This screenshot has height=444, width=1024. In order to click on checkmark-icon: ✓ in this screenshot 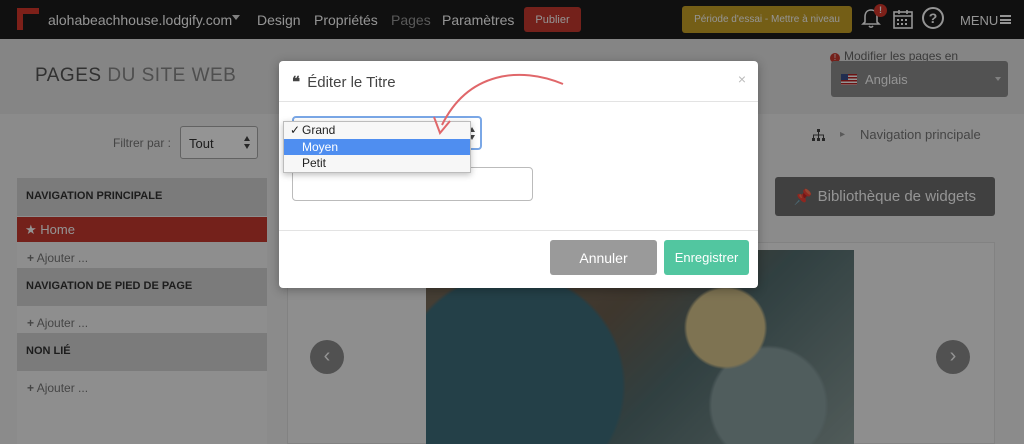, I will do `click(295, 130)`.